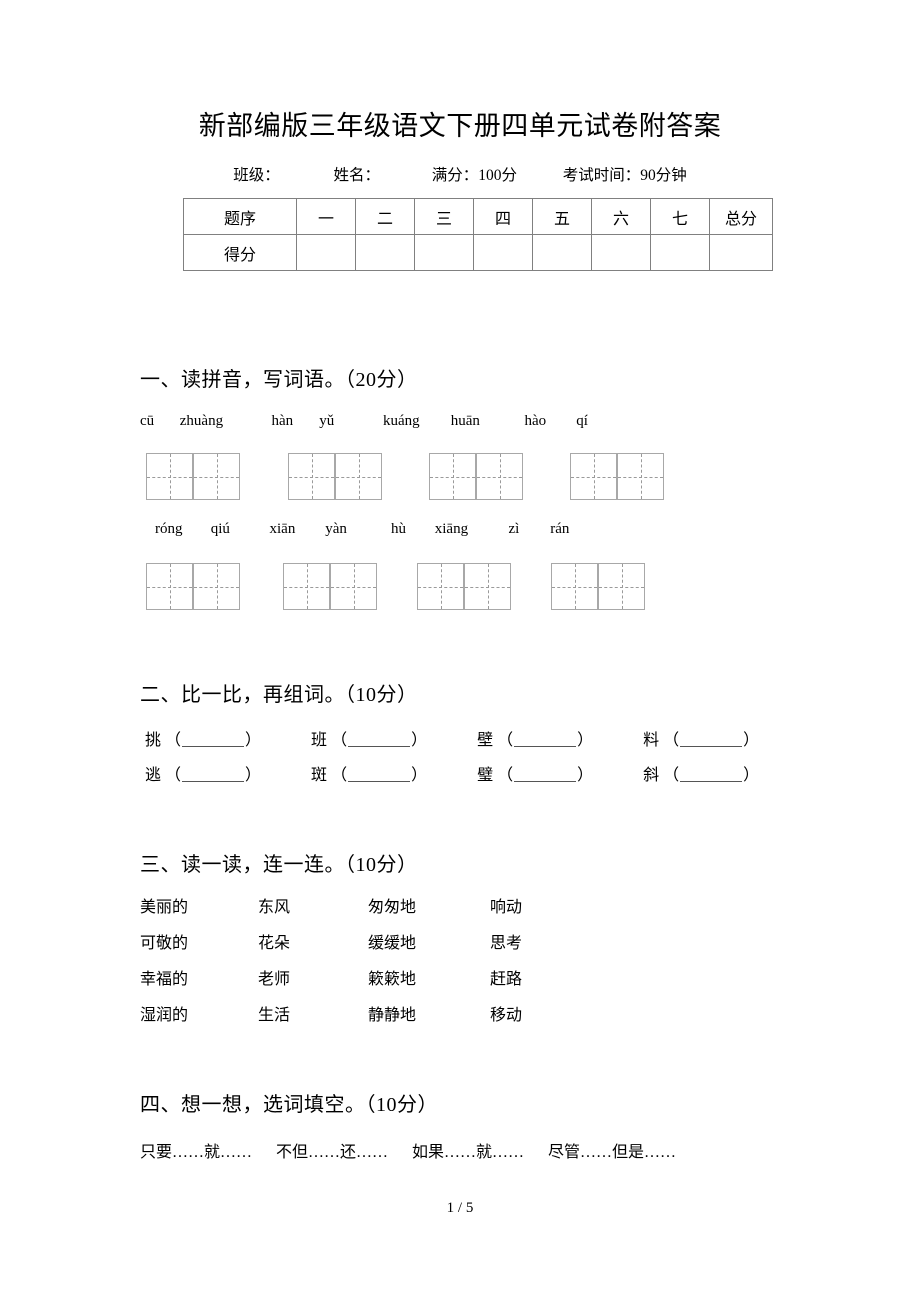  Describe the element at coordinates (164, 977) in the screenshot. I see `match-word: 幸福的` at that location.